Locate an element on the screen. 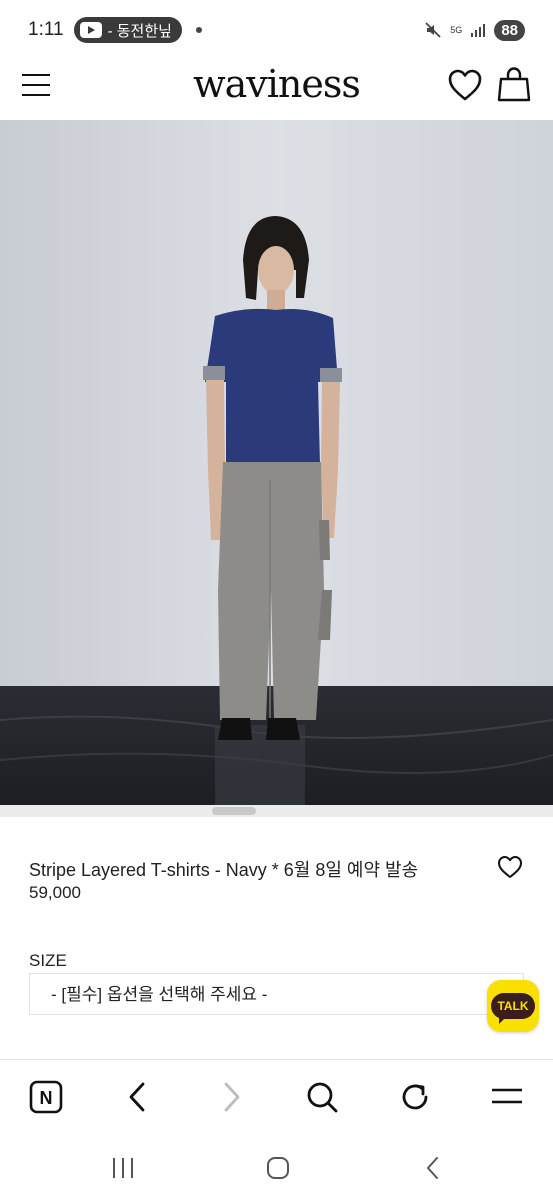 The width and height of the screenshot is (553, 1200). size-option-select: - [필수] 옵션을 선택해 주세요 - is located at coordinates (276, 994).